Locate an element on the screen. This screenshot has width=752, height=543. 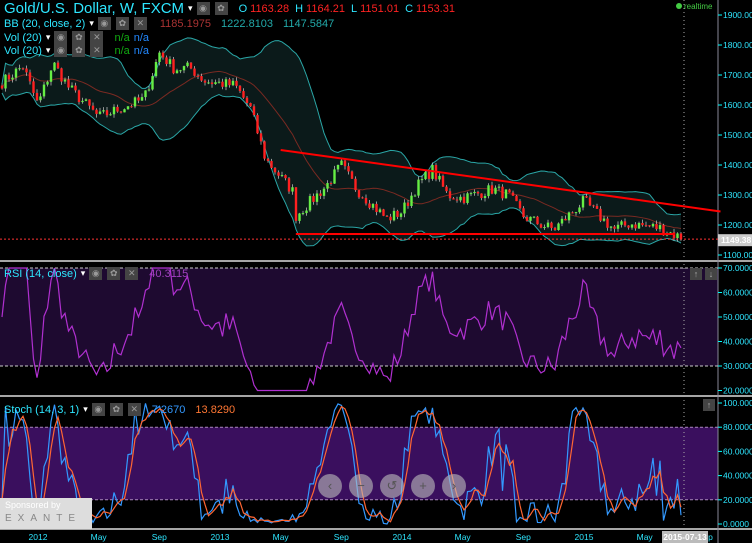
stoch-label: Stoch (14, 3, 1) is located at coordinates (41, 410).